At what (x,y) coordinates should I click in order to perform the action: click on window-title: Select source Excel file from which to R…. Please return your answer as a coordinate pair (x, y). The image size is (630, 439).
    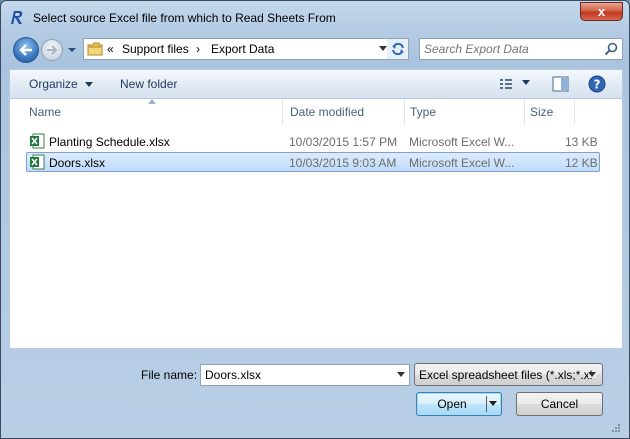
    Looking at the image, I should click on (184, 18).